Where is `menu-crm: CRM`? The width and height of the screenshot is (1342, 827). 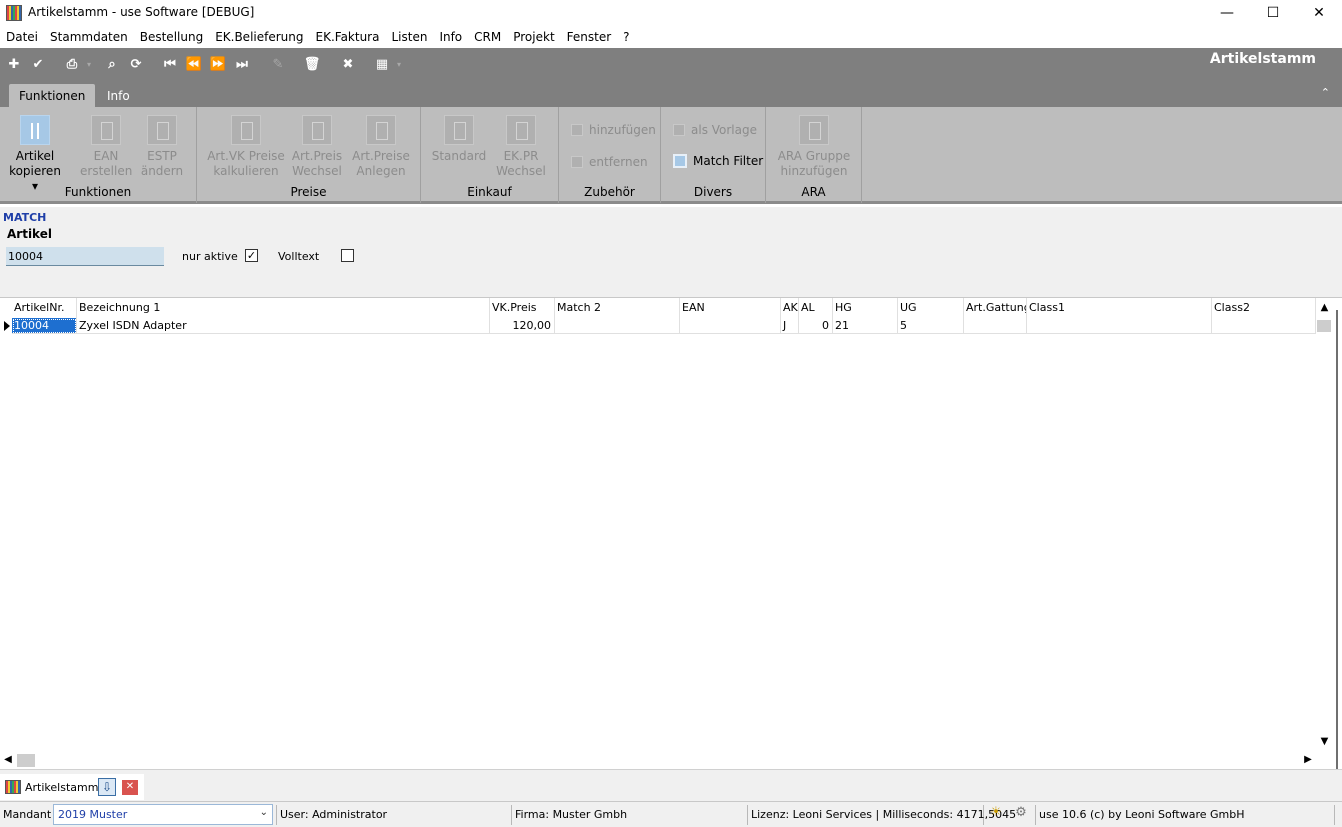
menu-crm: CRM is located at coordinates (487, 37).